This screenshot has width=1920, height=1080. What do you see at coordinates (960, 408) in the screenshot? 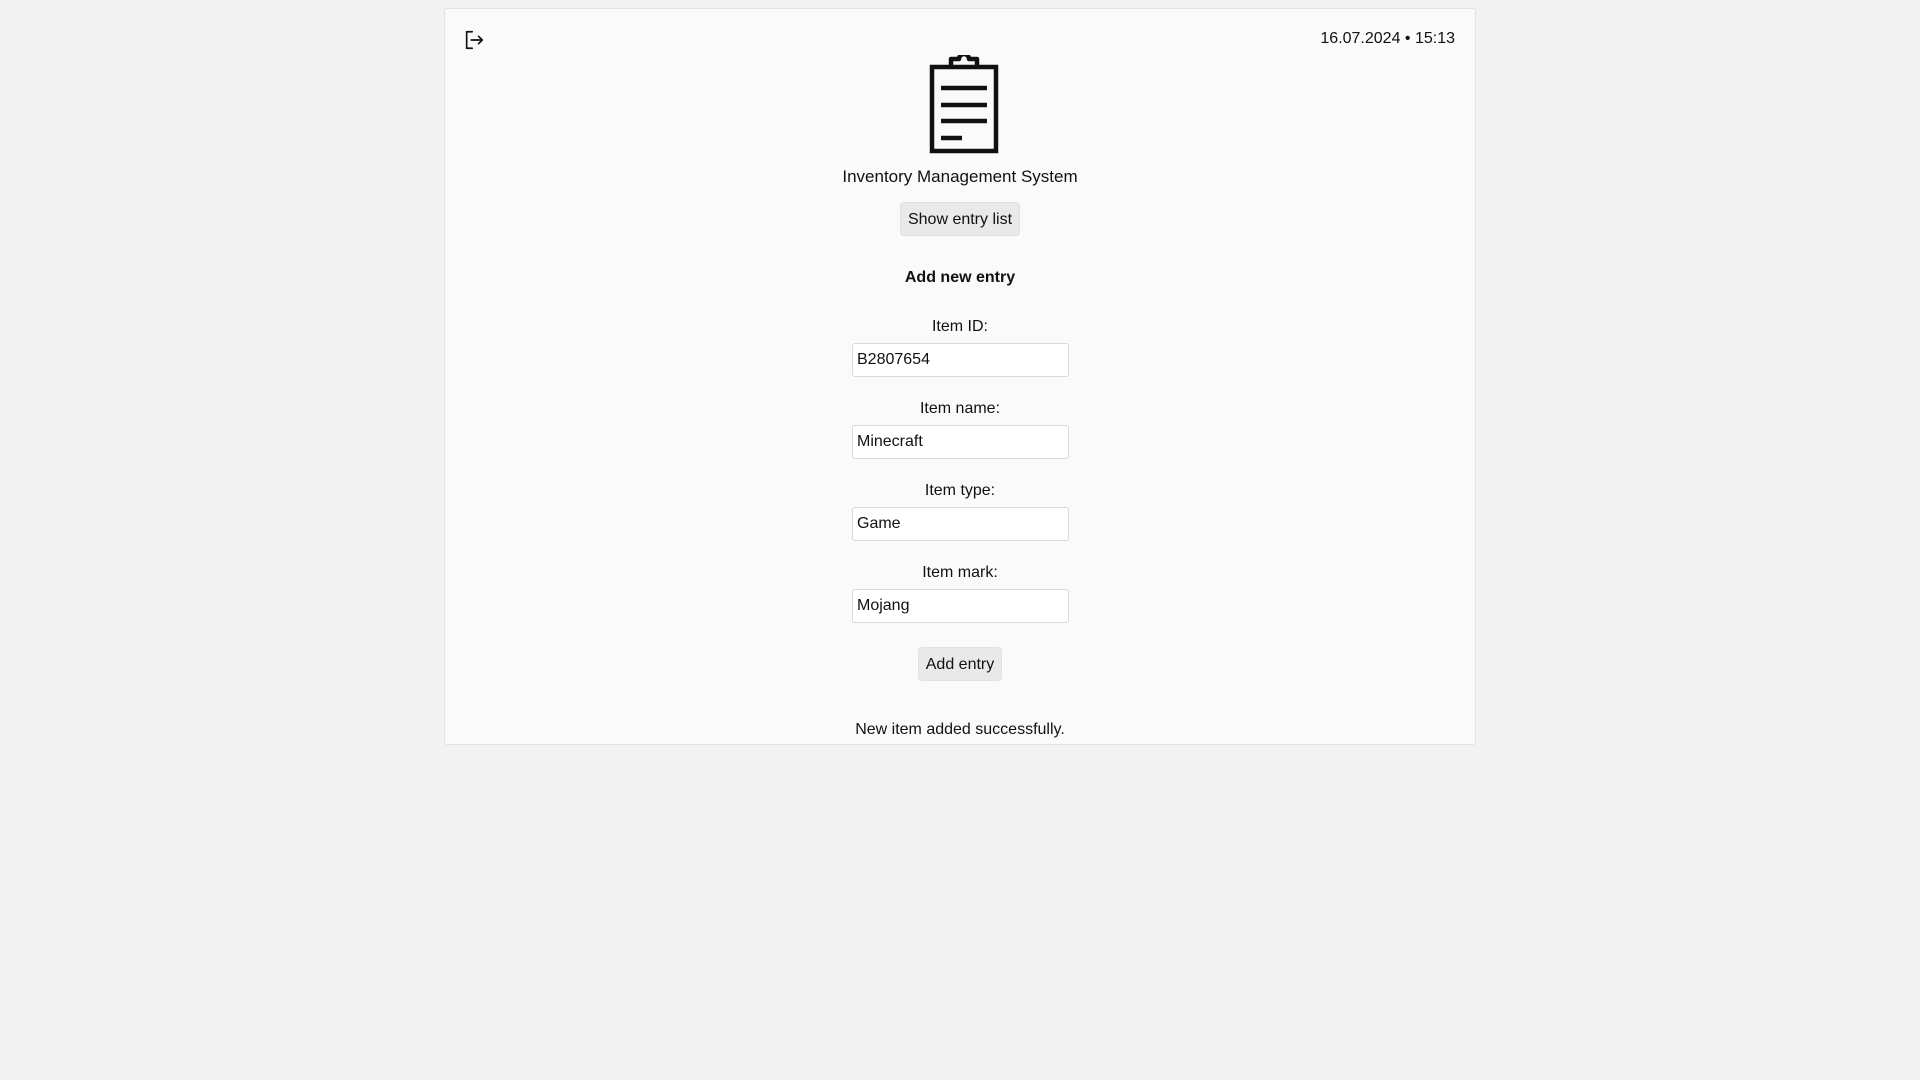
I see `item-name-label: Item name:` at bounding box center [960, 408].